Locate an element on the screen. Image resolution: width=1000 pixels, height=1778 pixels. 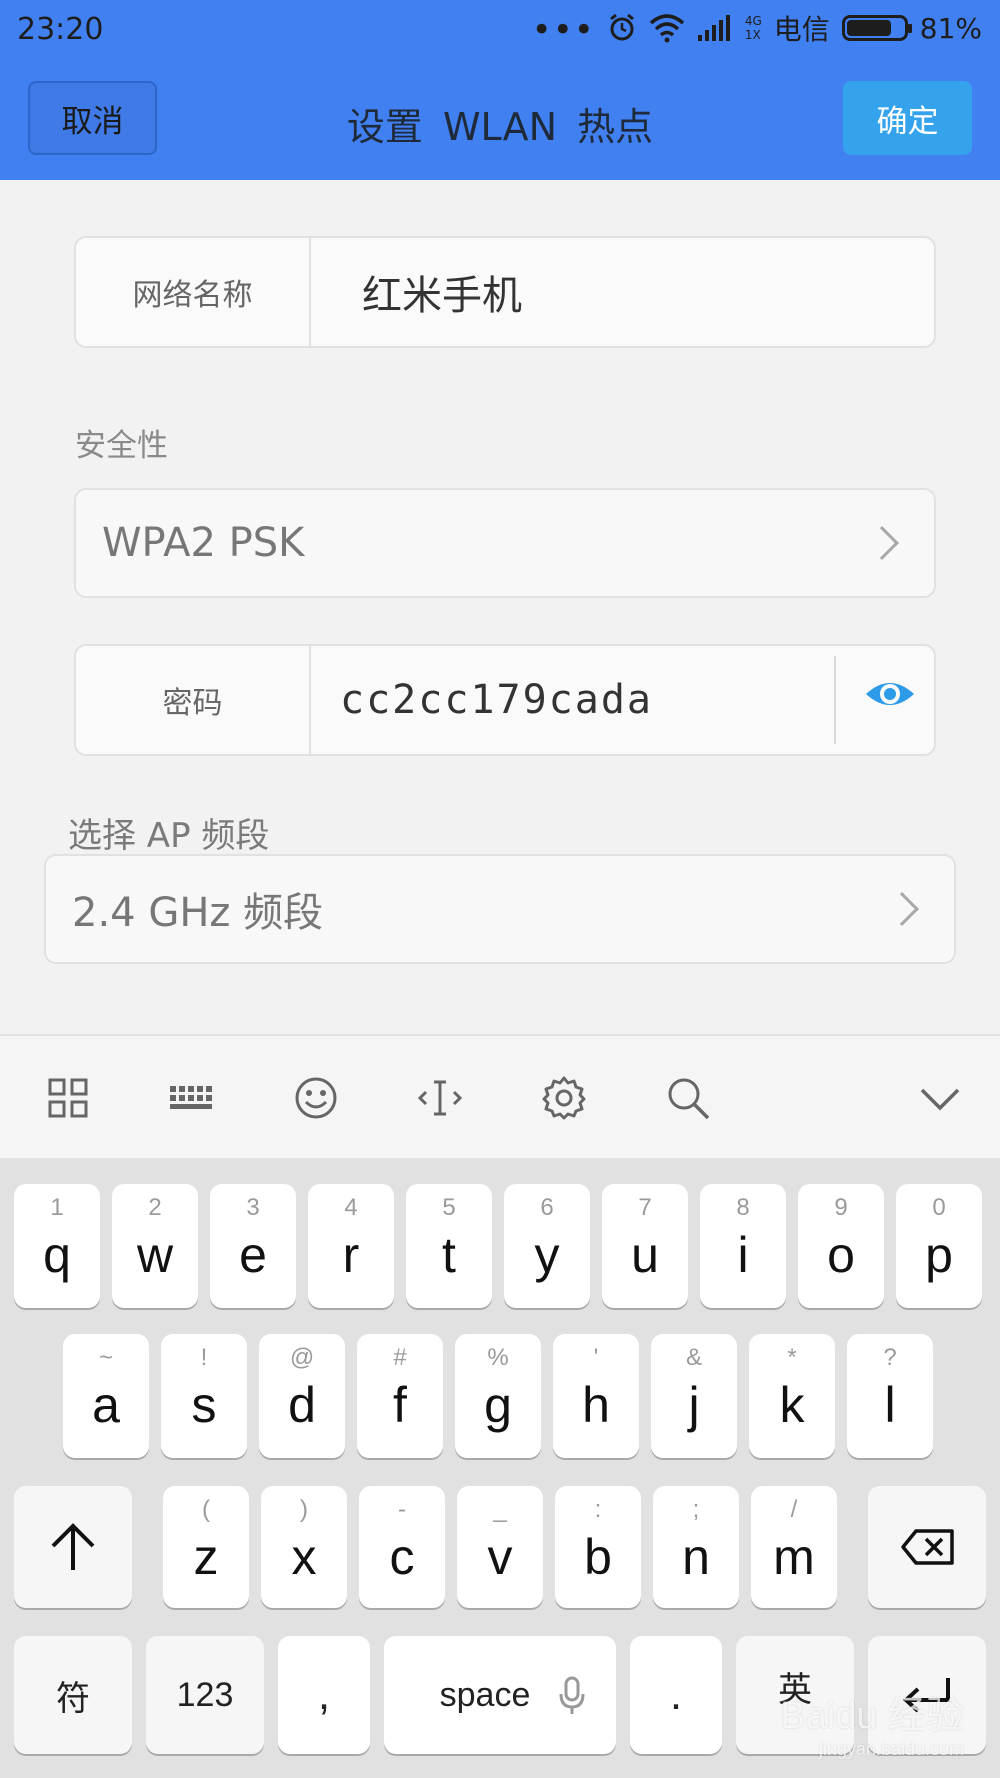
key-r: 4r is located at coordinates (351, 1246).